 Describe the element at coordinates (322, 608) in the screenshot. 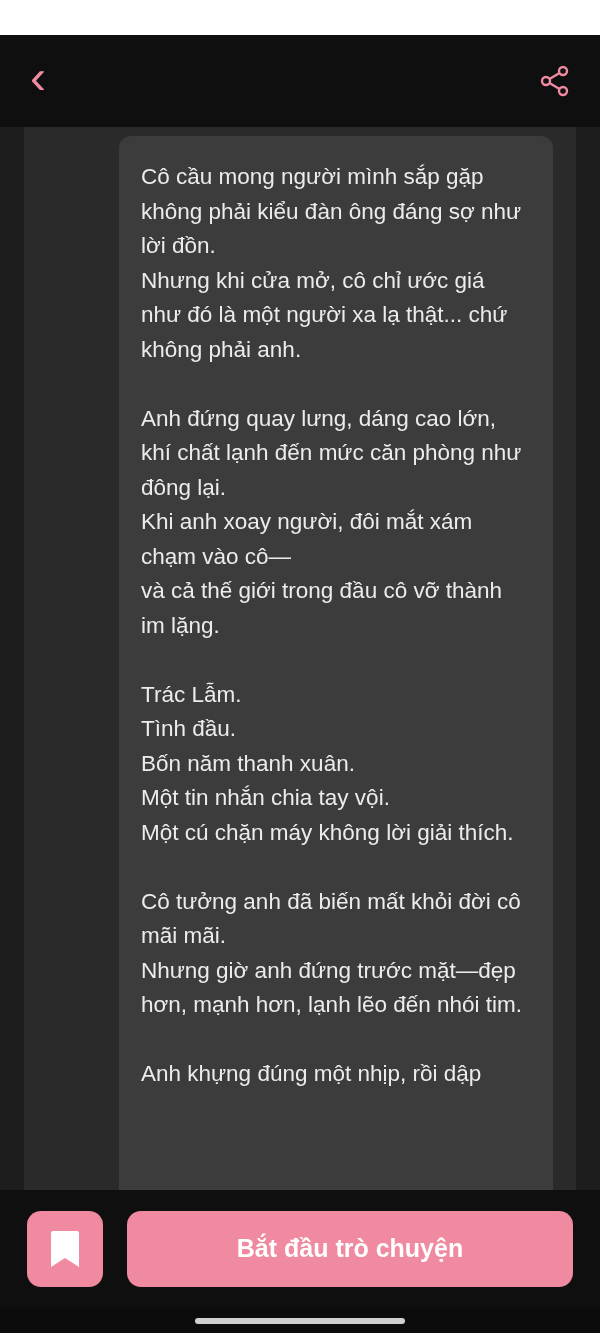

I see `story-text: và cả thế giới trong đầu cô vỡ thành im lặng.` at that location.